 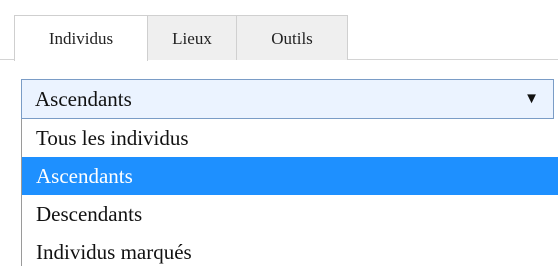 I want to click on option-tous-les-individus: Tous les individus, so click(x=290, y=138).